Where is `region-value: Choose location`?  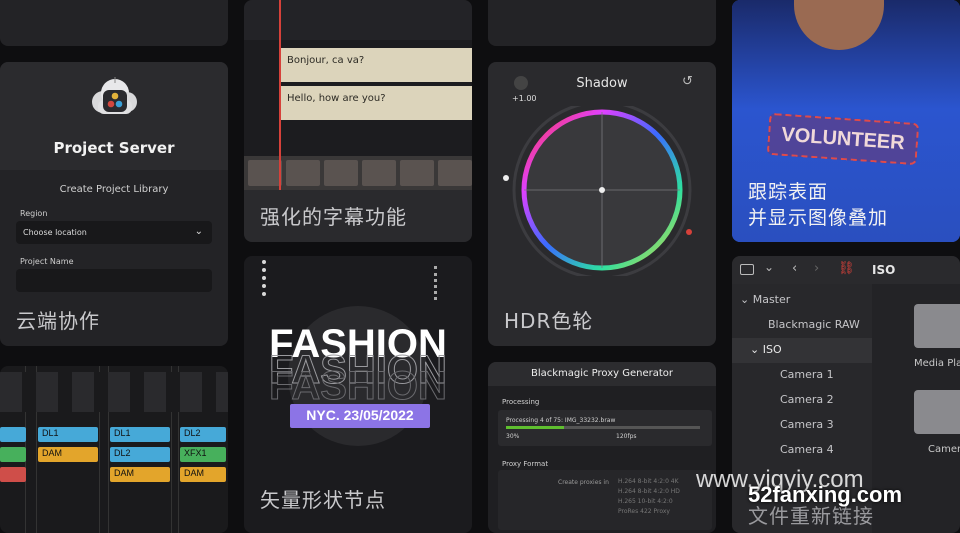 region-value: Choose location is located at coordinates (55, 232).